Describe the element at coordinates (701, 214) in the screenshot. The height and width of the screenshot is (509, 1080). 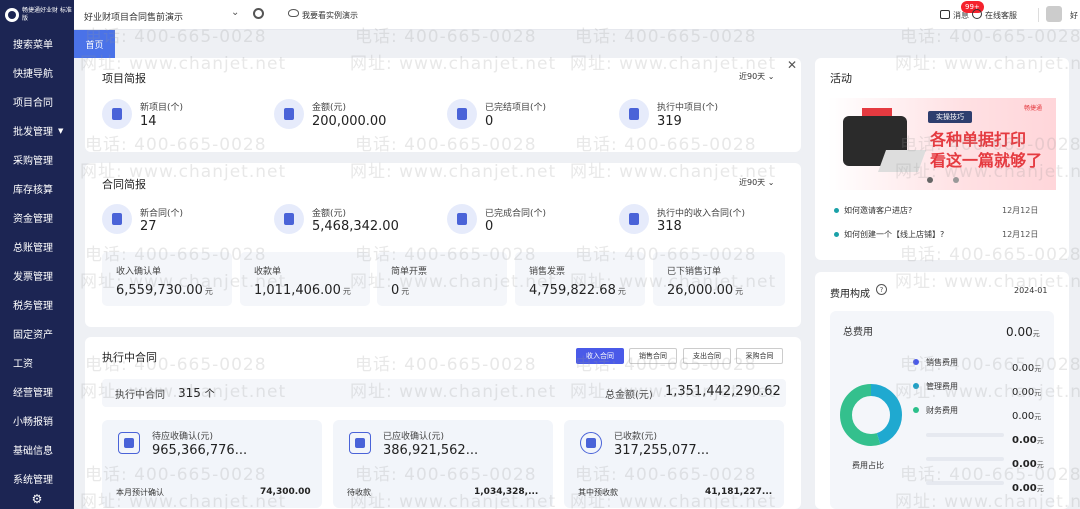
I see `stat-label: 执行中的收入合同(个)` at that location.